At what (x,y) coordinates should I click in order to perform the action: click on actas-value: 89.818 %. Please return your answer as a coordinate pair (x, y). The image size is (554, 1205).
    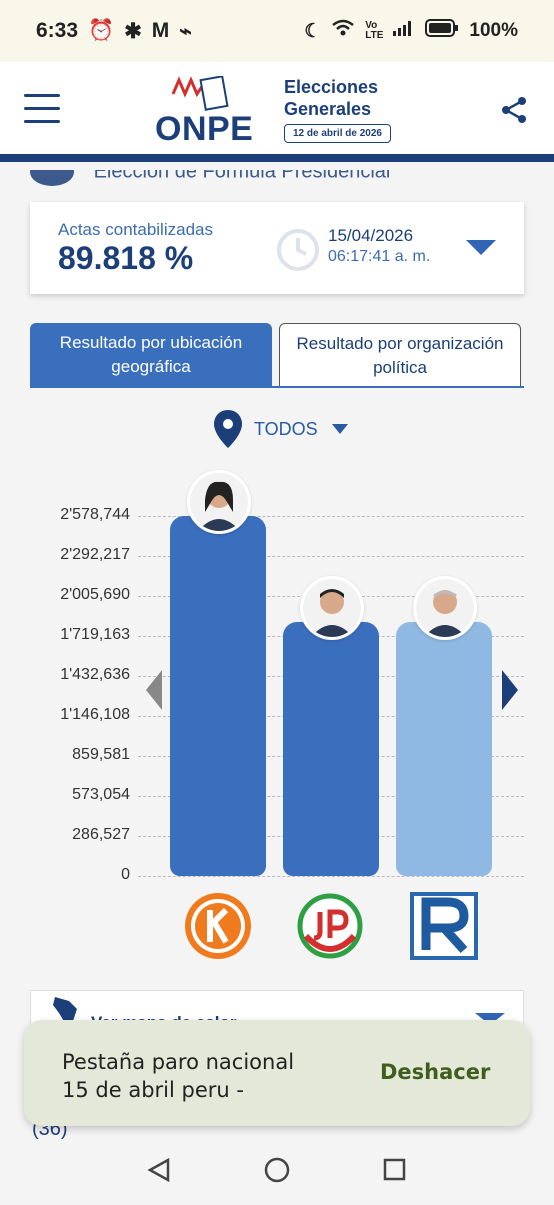
    Looking at the image, I should click on (126, 258).